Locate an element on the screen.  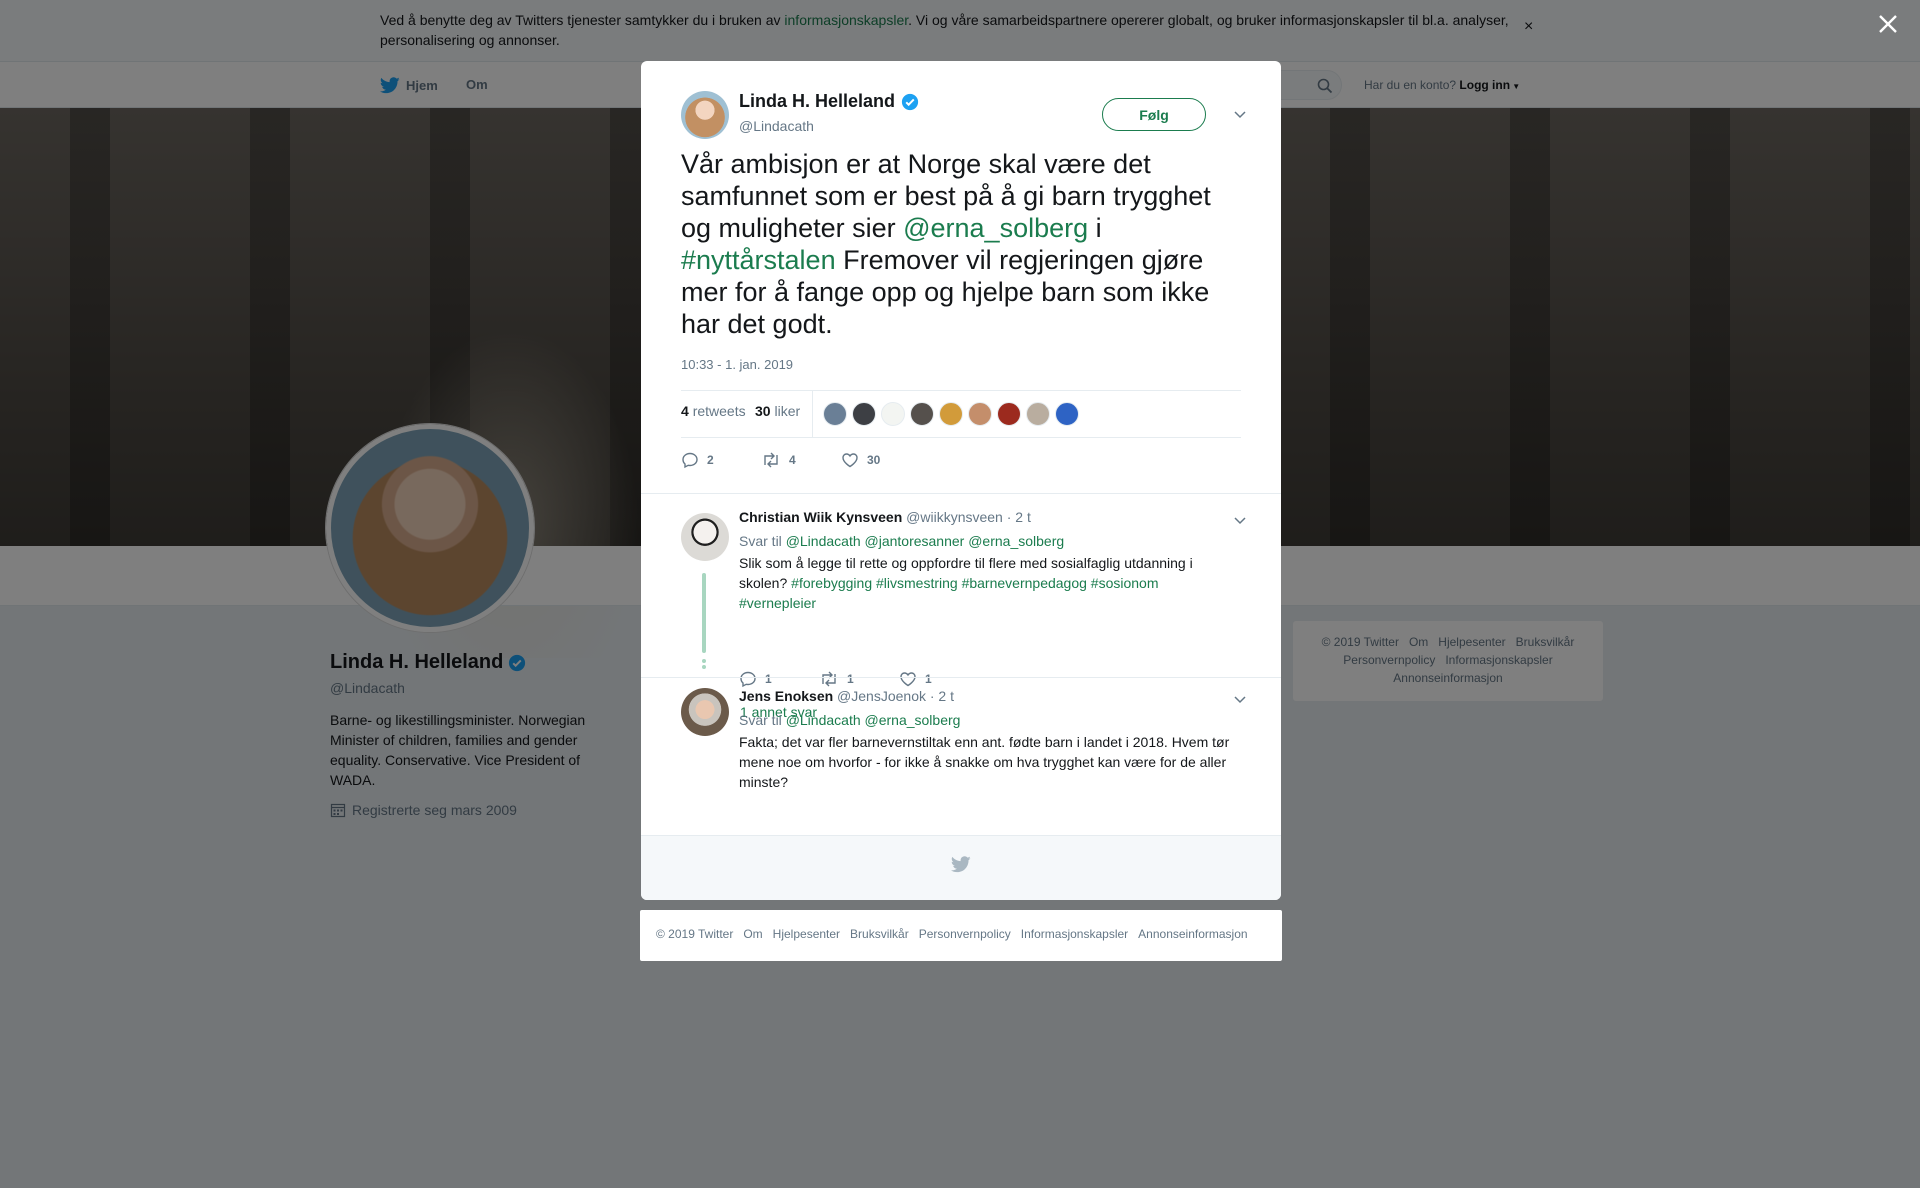
reply-to-line: Svar til @Lindacath @erna_solberg is located at coordinates (850, 720).